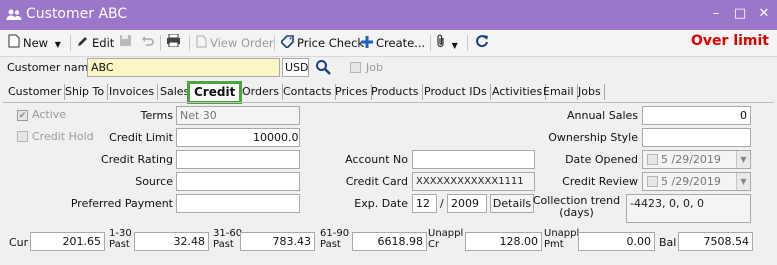 The width and height of the screenshot is (777, 265). What do you see at coordinates (132, 92) in the screenshot?
I see `tab-invoices: Invoices` at bounding box center [132, 92].